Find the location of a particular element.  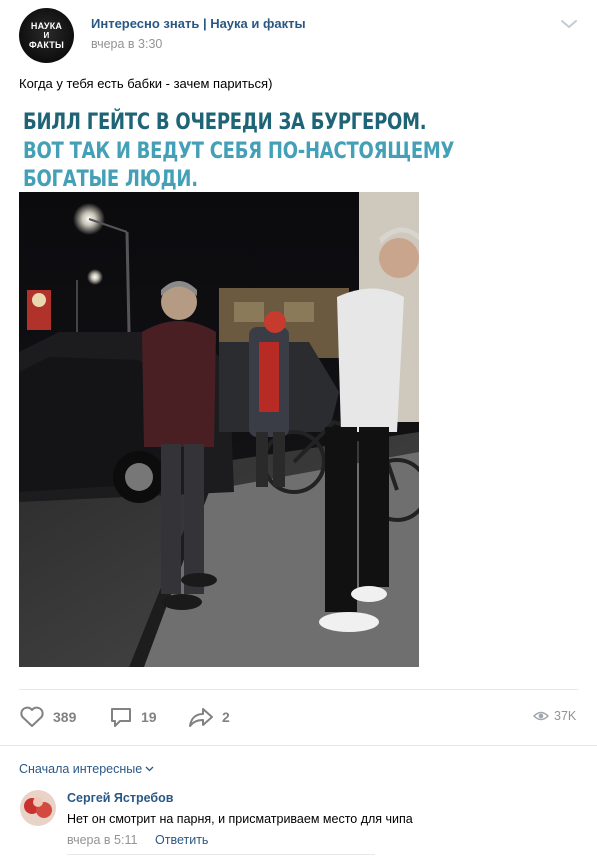

comment-sort-dropdown: Сначала интересные is located at coordinates (86, 769).